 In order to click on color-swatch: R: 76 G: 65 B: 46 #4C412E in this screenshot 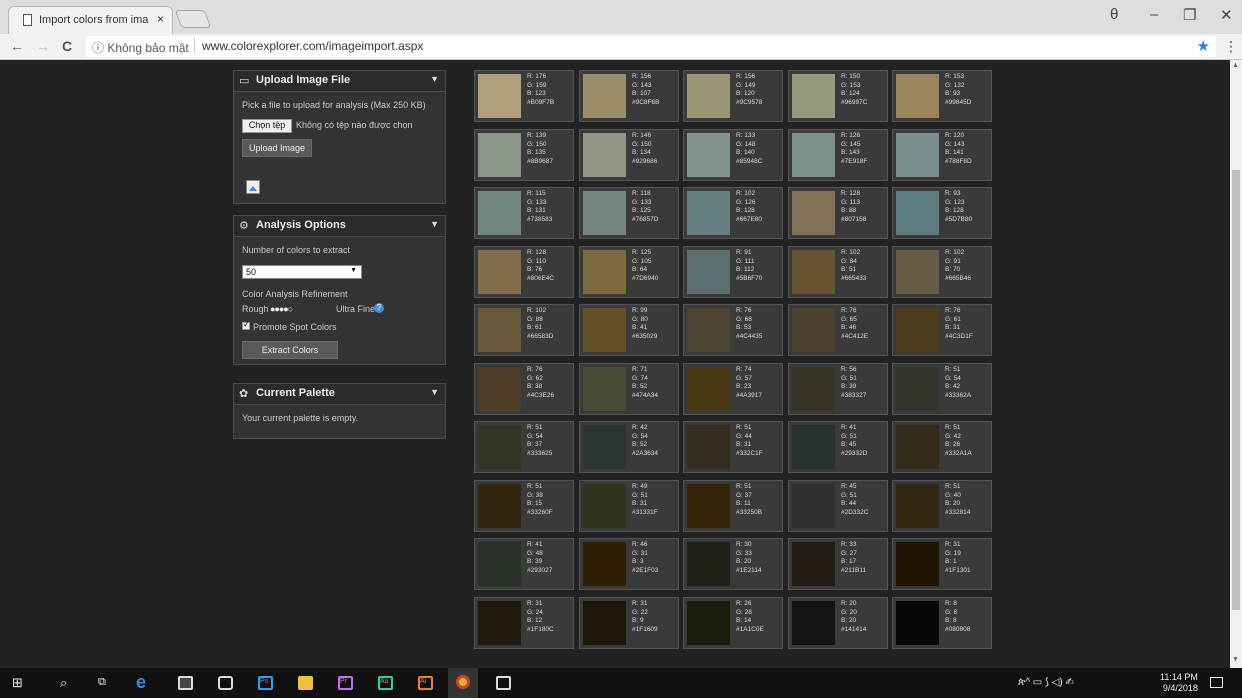, I will do `click(838, 330)`.